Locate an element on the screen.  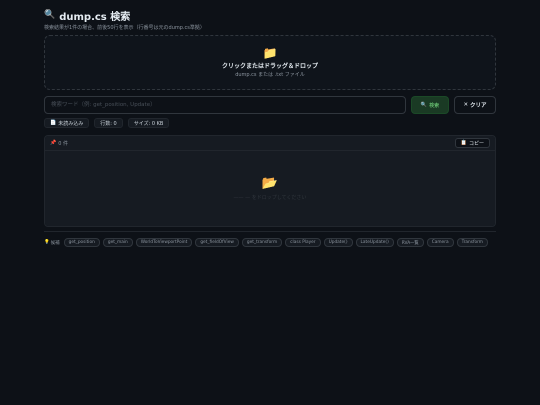
pin-icon: 📌 is located at coordinates (53, 143).